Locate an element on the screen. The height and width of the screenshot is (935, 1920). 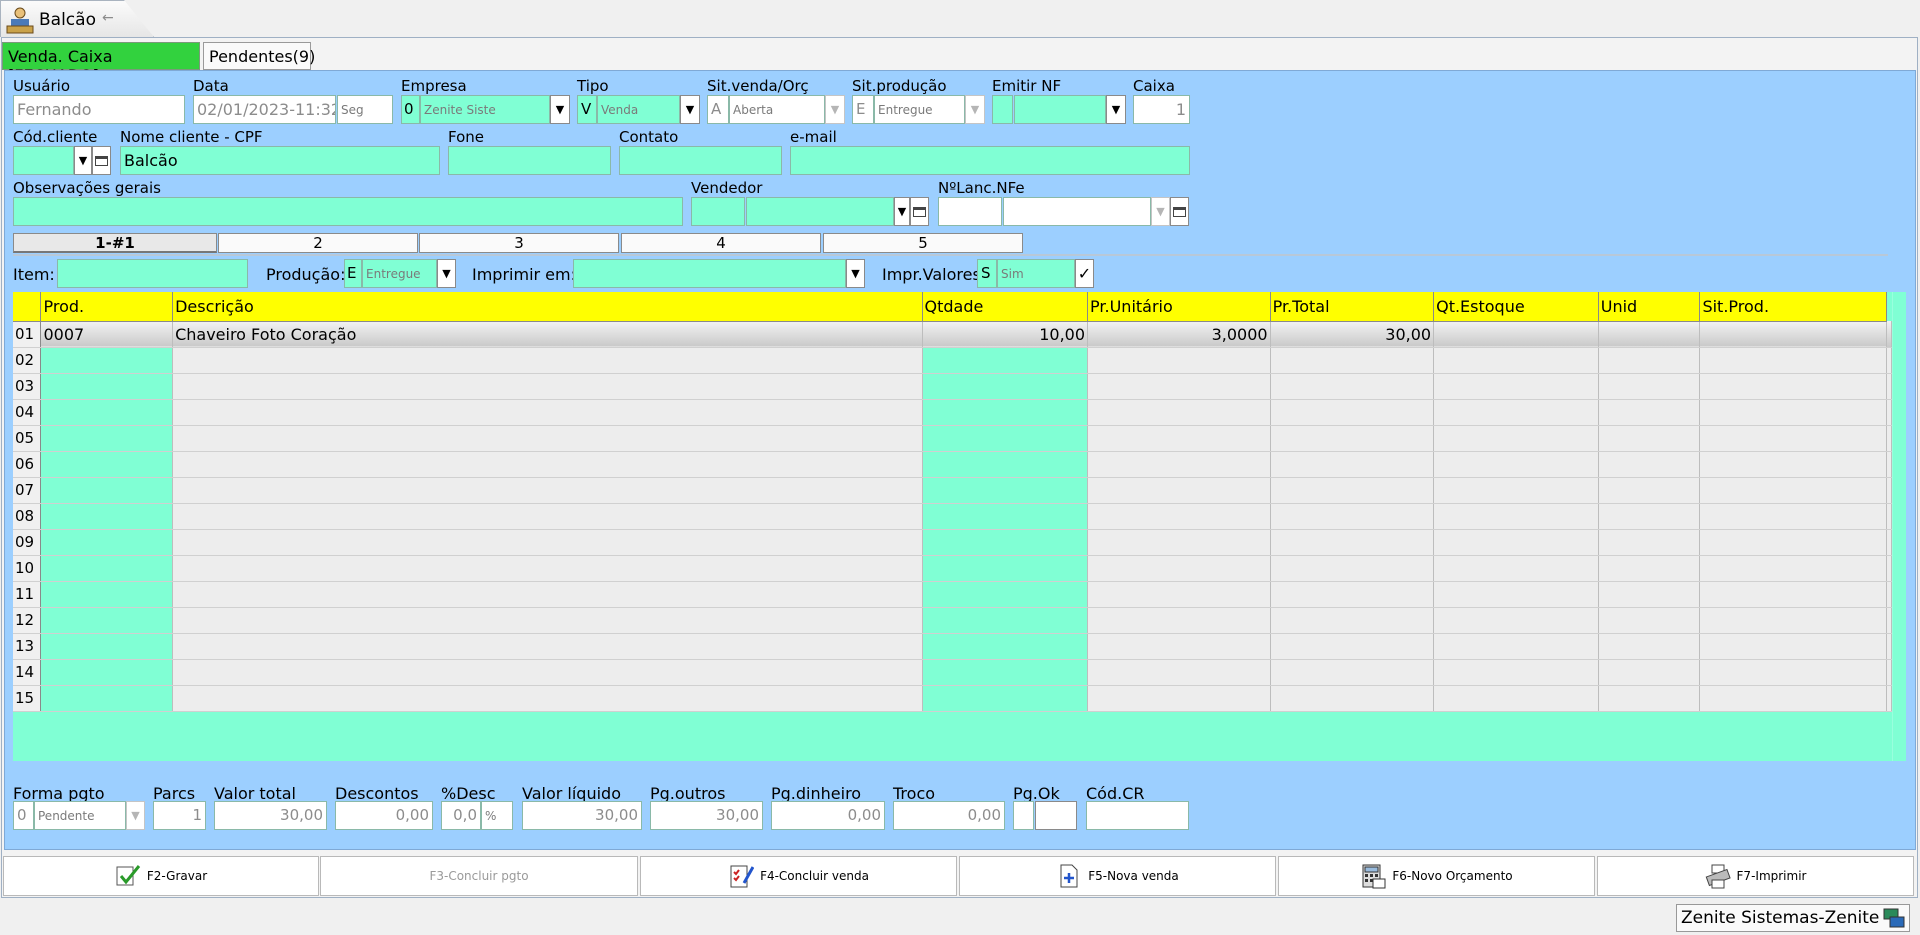
col-sit-prod: Sit.Prod. is located at coordinates (1793, 307).